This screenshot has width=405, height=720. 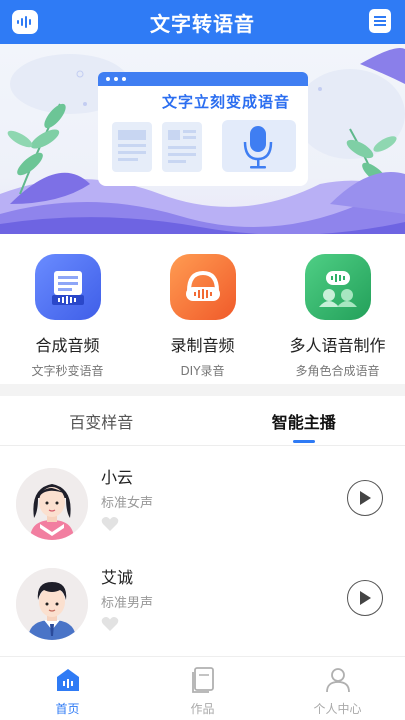 I want to click on banner-slogan: 文字立刻变成语音, so click(x=226, y=102).